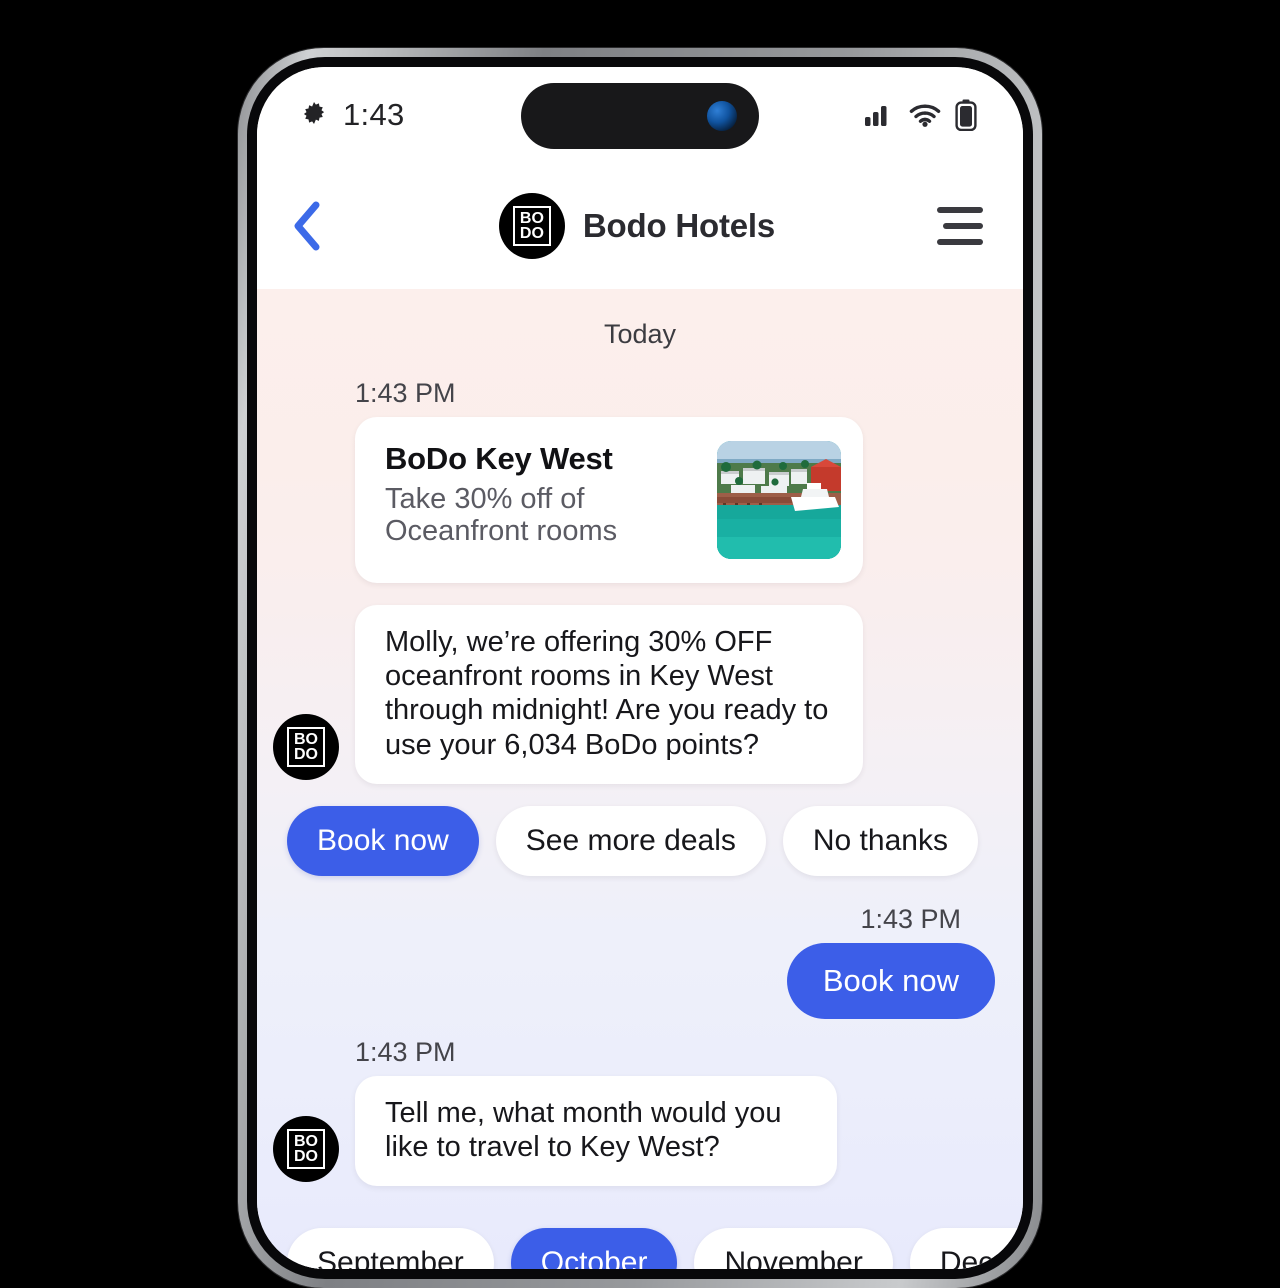 This screenshot has width=1280, height=1288. I want to click on offer-card-thumbnail, so click(779, 500).